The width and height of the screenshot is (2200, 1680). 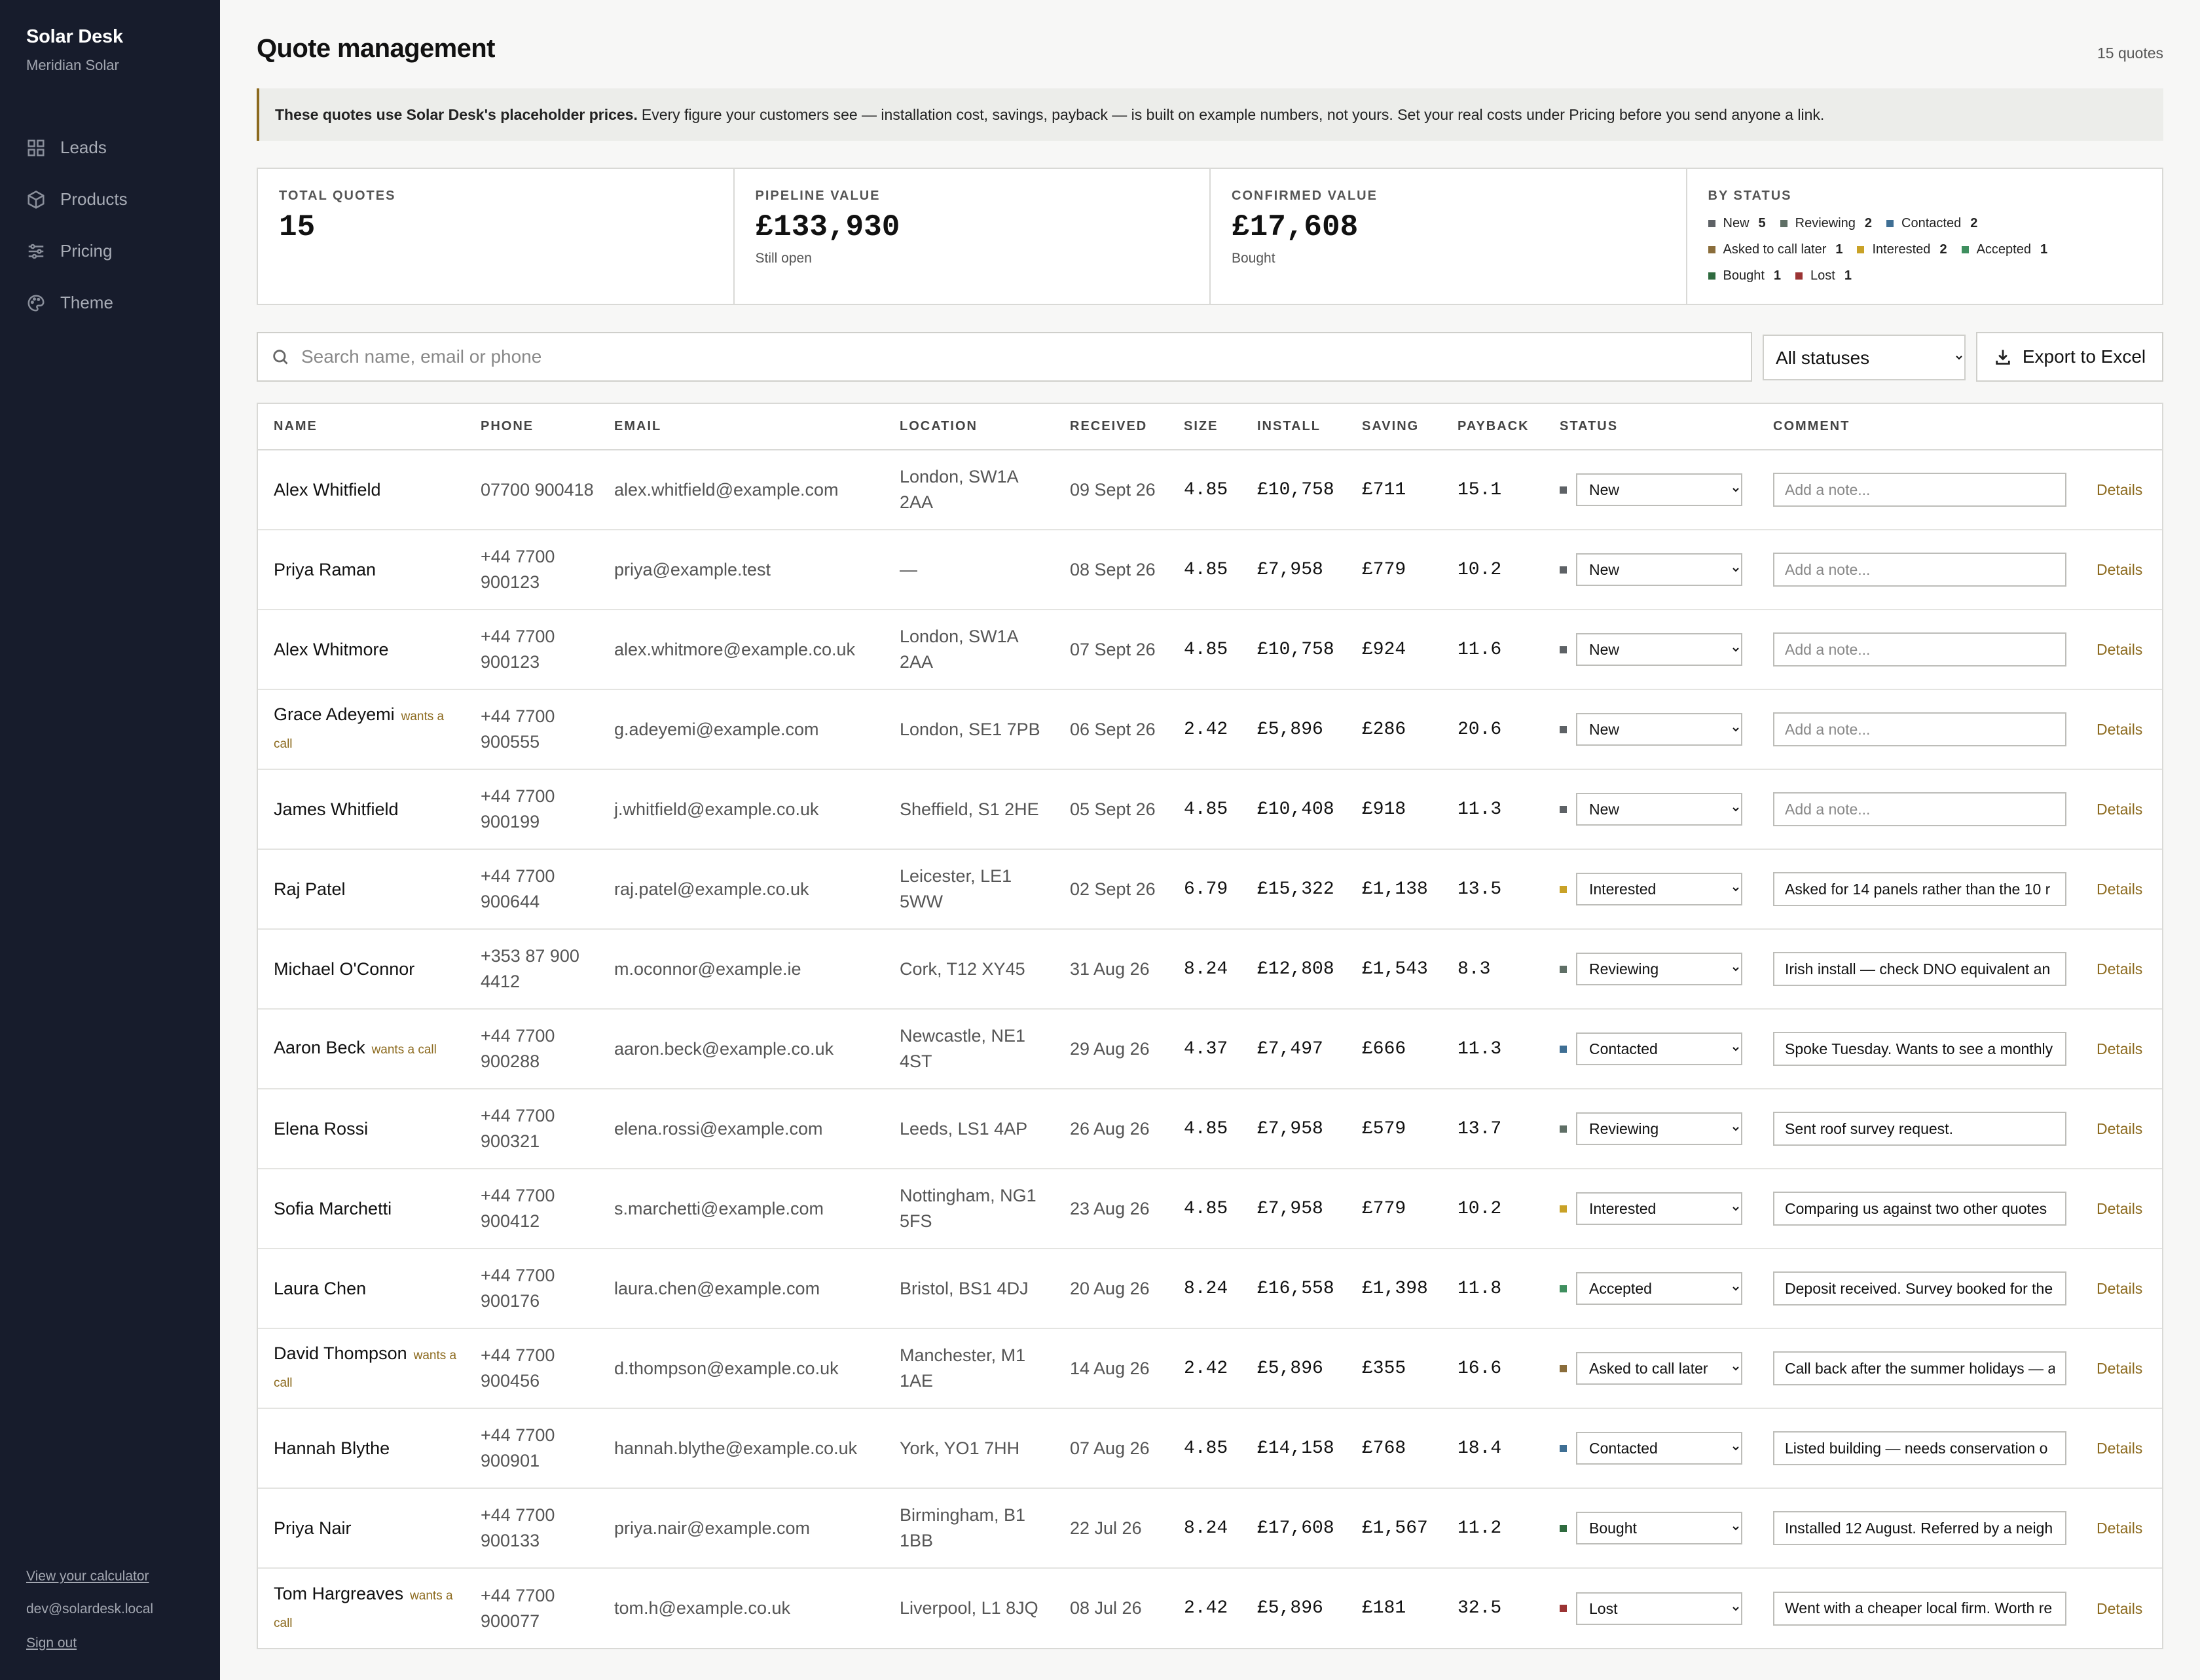 What do you see at coordinates (2003, 357) in the screenshot?
I see `download-icon` at bounding box center [2003, 357].